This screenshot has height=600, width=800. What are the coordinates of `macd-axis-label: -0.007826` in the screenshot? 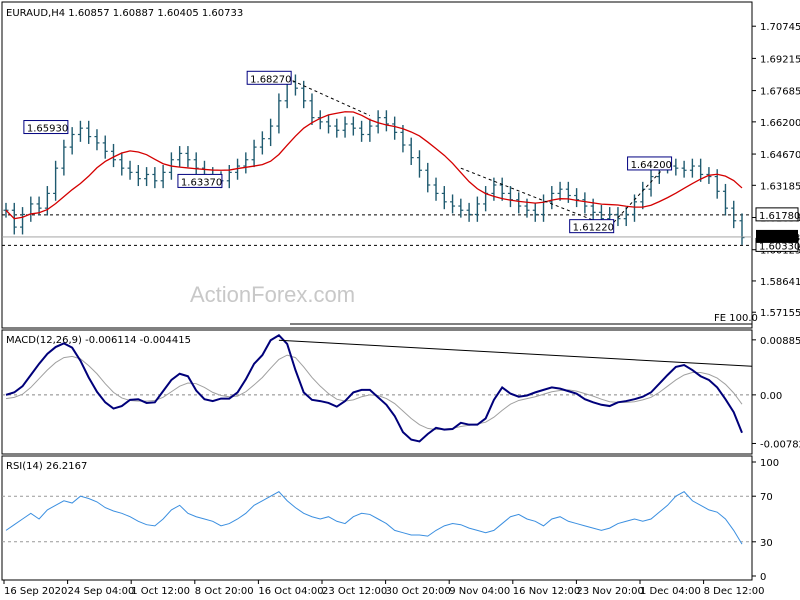 It's located at (780, 444).